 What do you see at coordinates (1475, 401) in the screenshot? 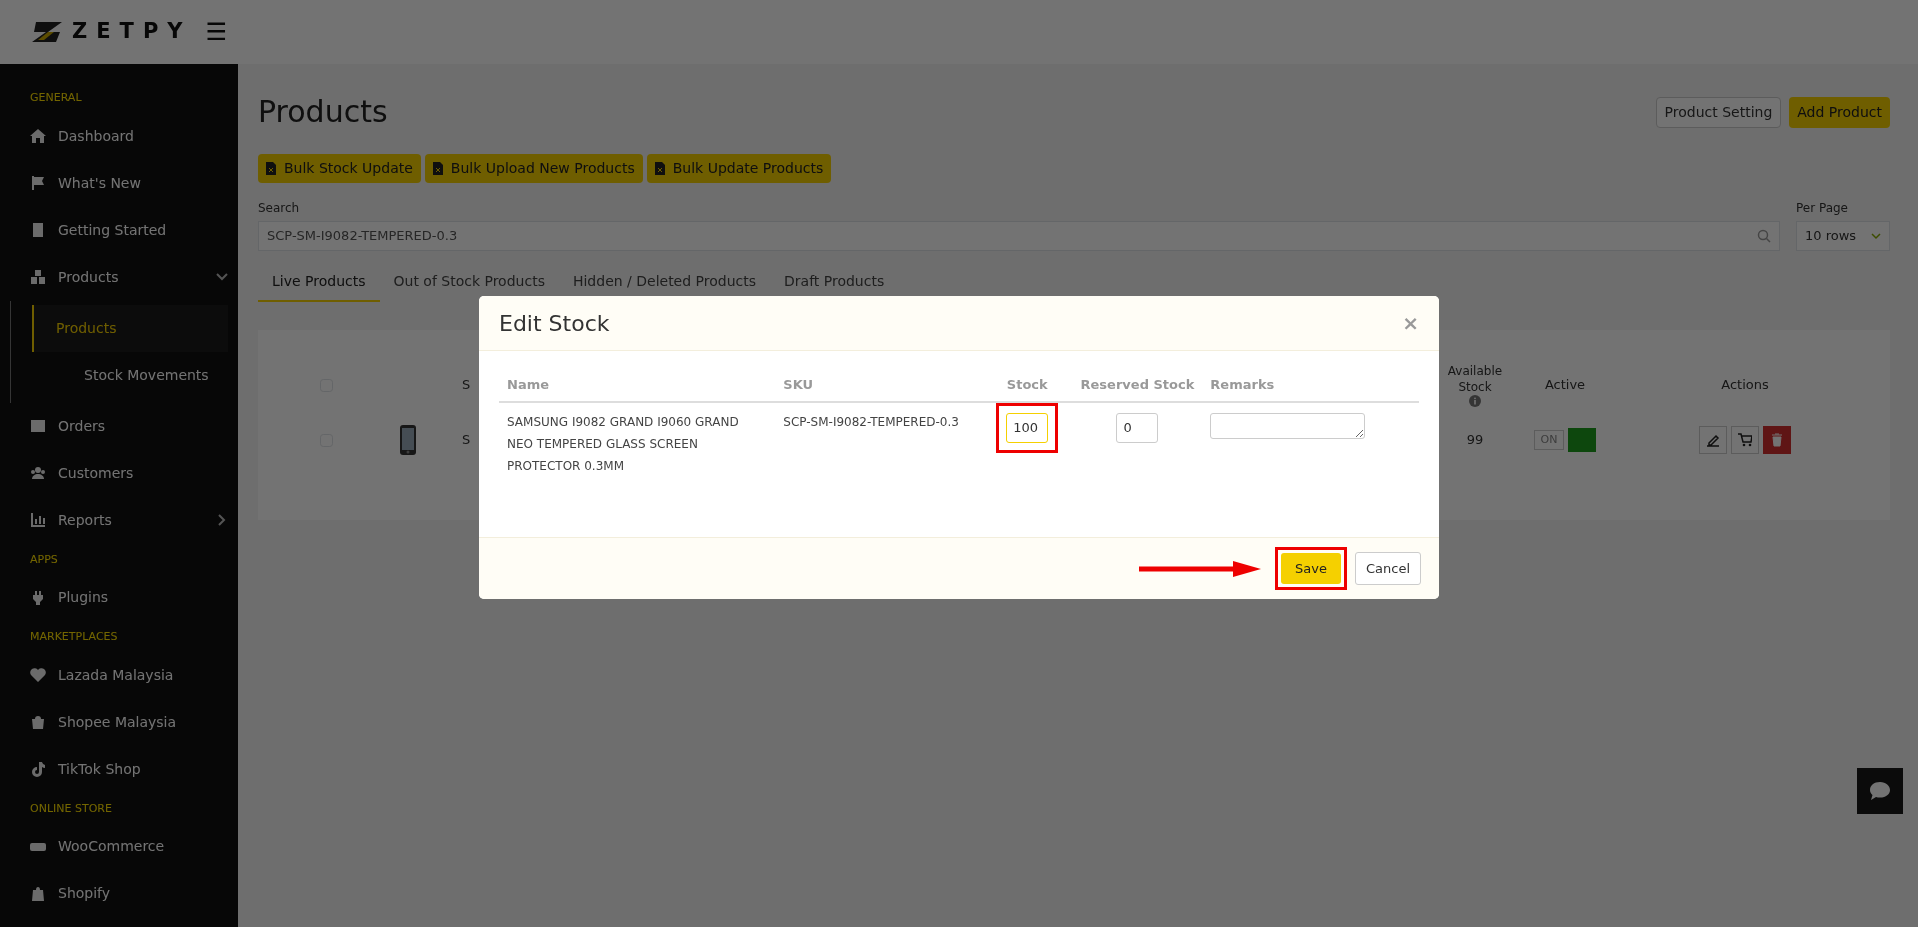
I see `info-icon` at bounding box center [1475, 401].